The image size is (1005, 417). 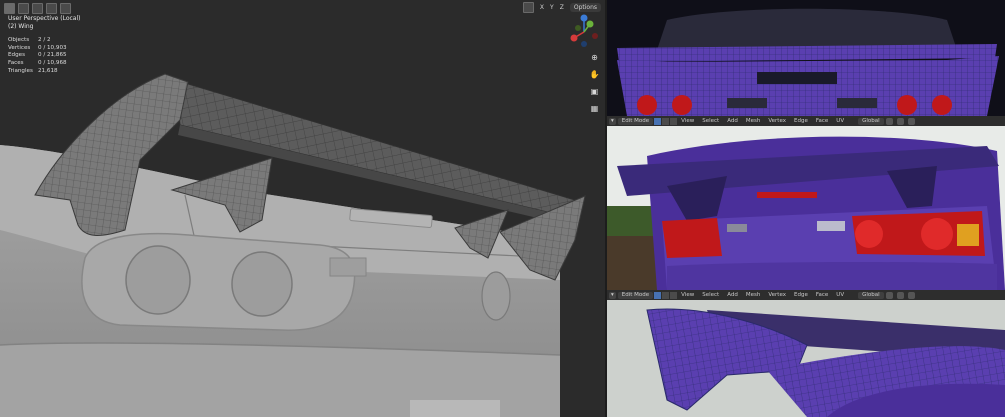 I want to click on select-extend-icon, so click(x=37, y=8).